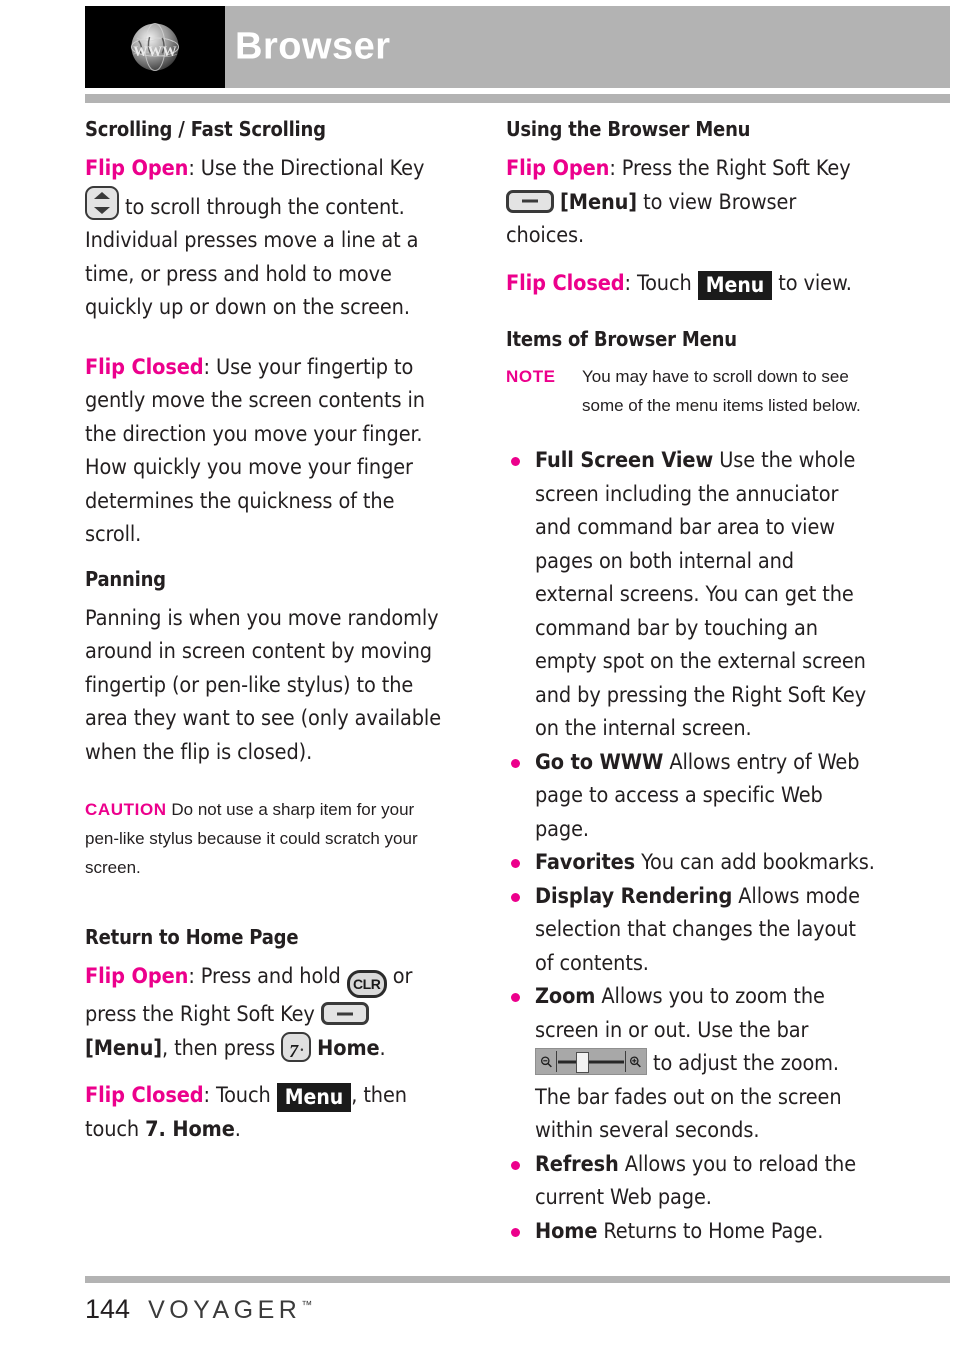 The width and height of the screenshot is (954, 1372). I want to click on home-flip-closed-a: : Touch, so click(237, 1095).